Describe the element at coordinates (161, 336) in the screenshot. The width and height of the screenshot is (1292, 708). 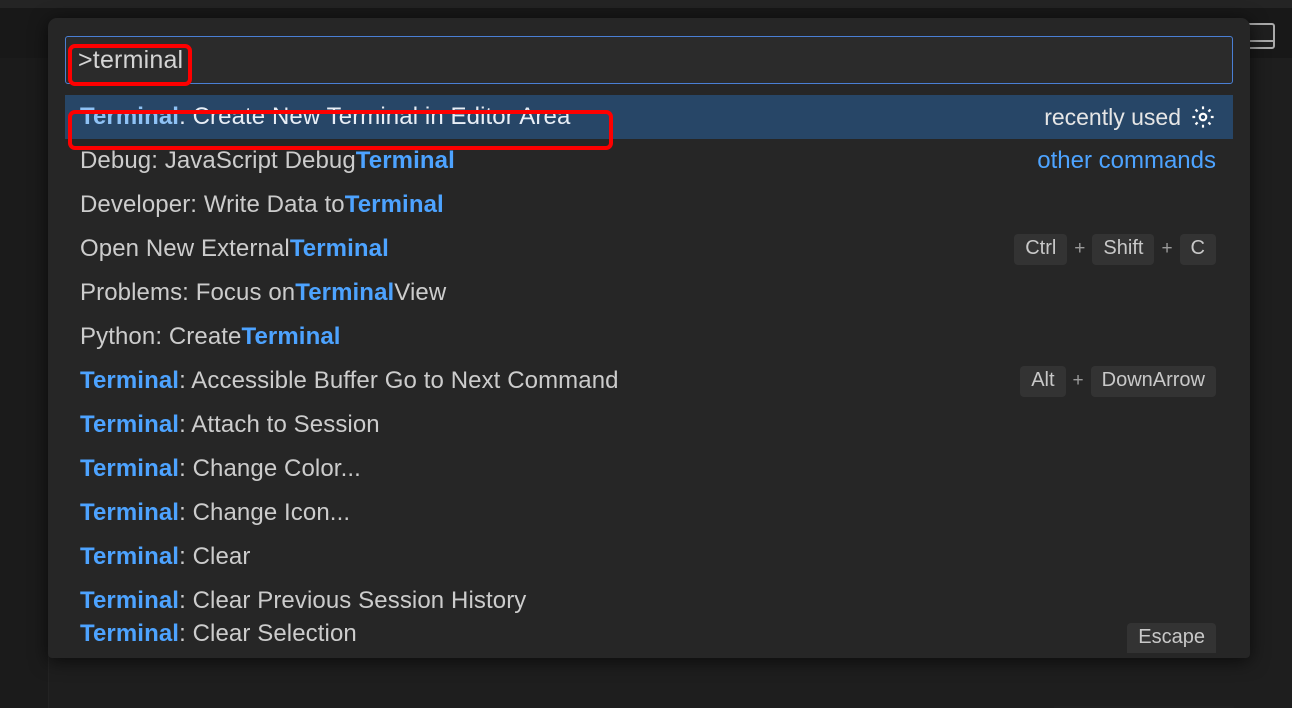
I see `command-label-prefix: Python: Create` at that location.